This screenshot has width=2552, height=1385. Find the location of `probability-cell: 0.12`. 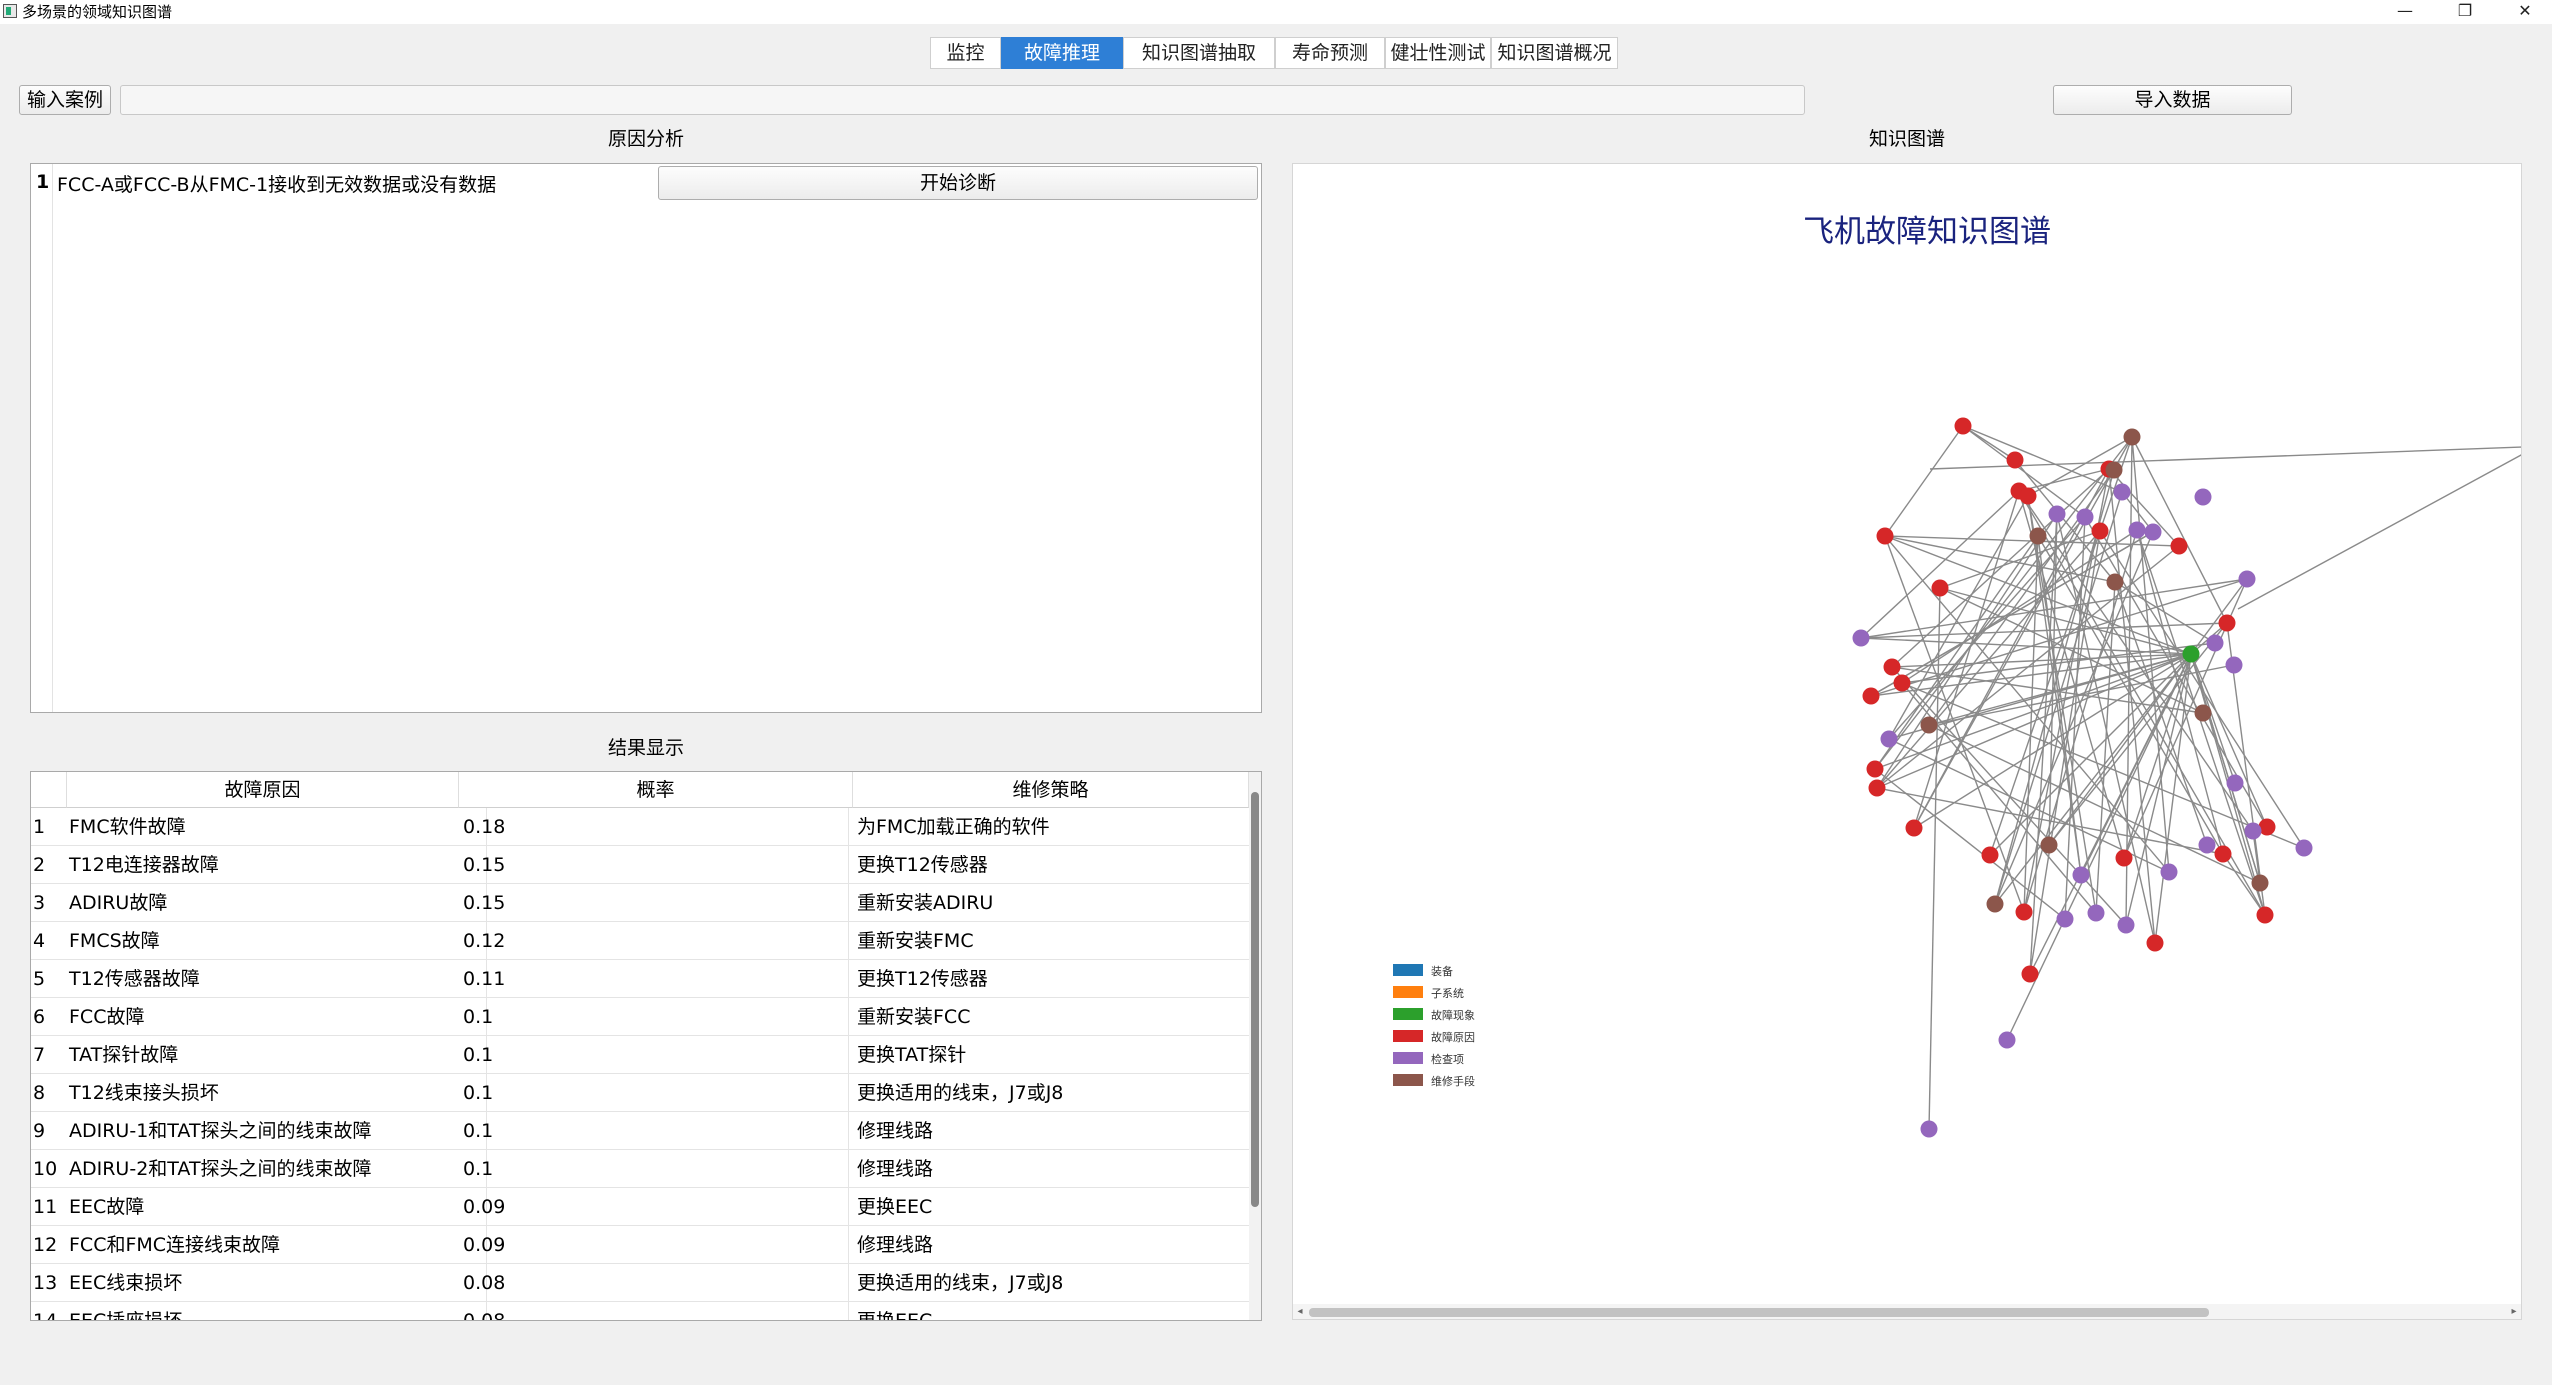

probability-cell: 0.12 is located at coordinates (654, 941).